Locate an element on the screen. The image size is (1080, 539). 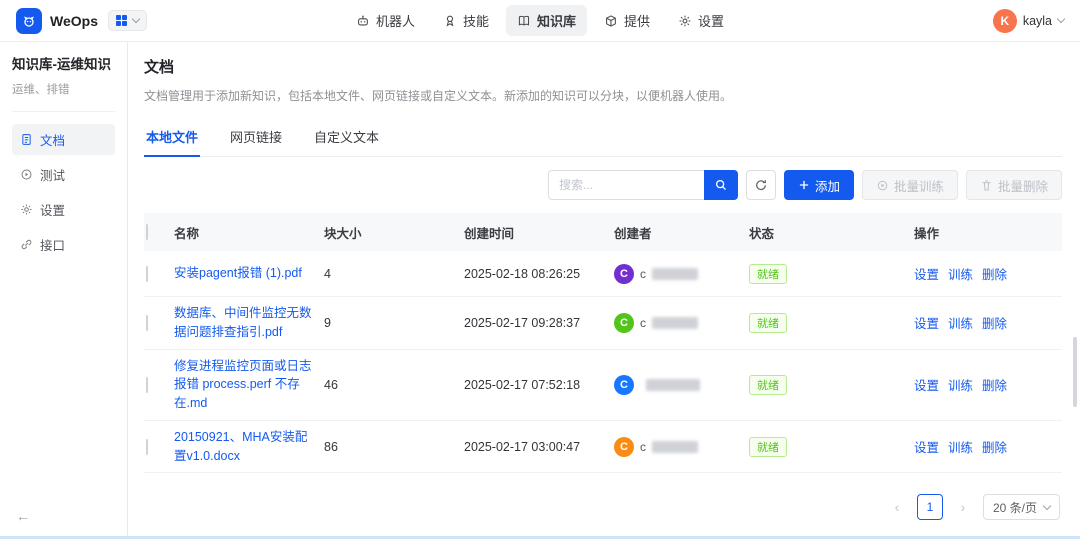
add-button-label: 添加 is located at coordinates (827, 186).